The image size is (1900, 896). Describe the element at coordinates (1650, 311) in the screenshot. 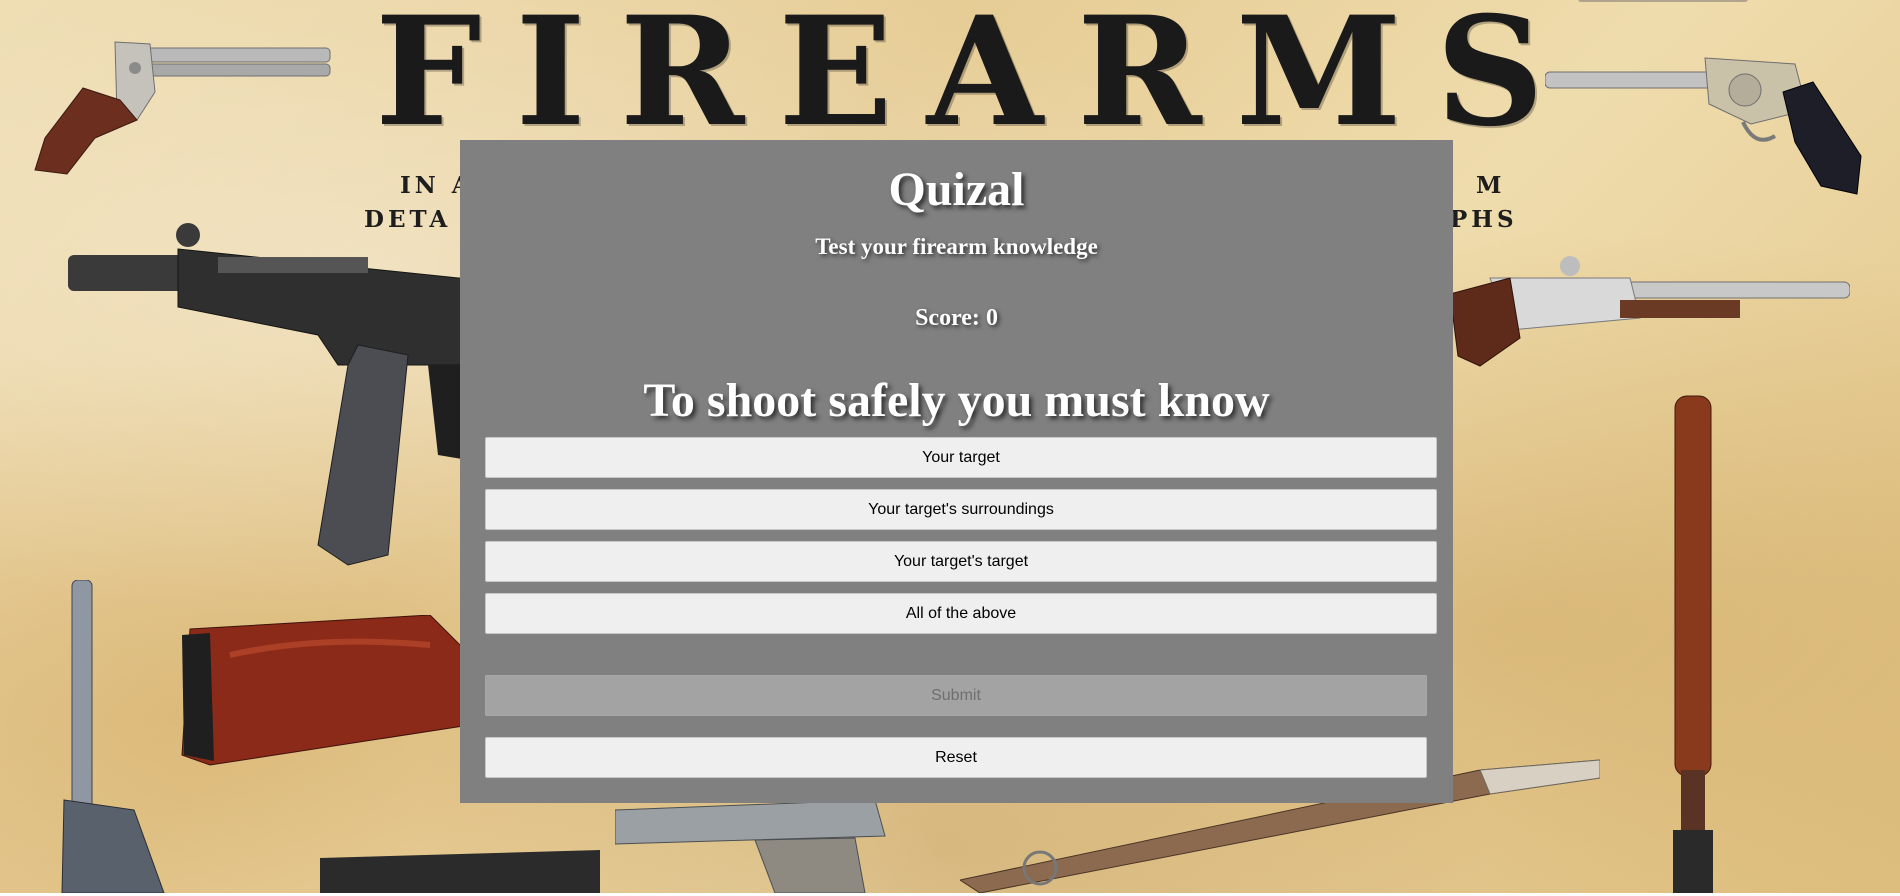

I see `flintlock-pistol-image` at that location.